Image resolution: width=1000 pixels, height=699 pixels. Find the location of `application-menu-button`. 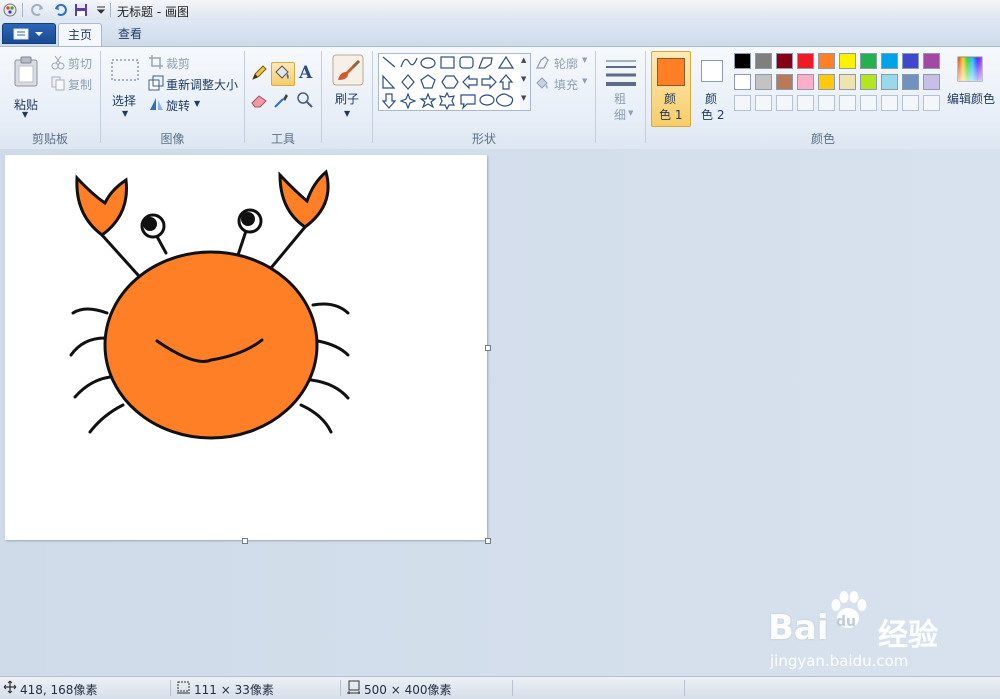

application-menu-button is located at coordinates (29, 33).